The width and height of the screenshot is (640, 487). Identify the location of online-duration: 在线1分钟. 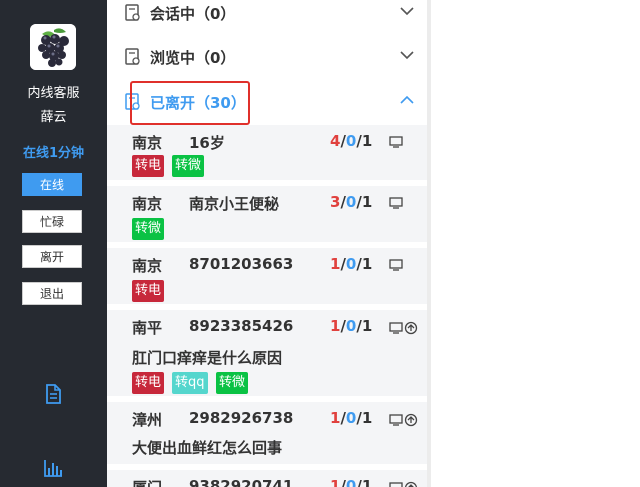
(53, 153).